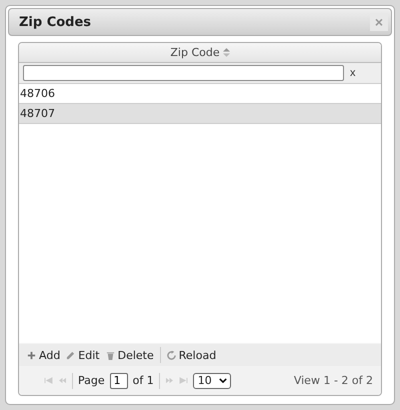 The image size is (400, 410). I want to click on delete-button: Delete, so click(130, 355).